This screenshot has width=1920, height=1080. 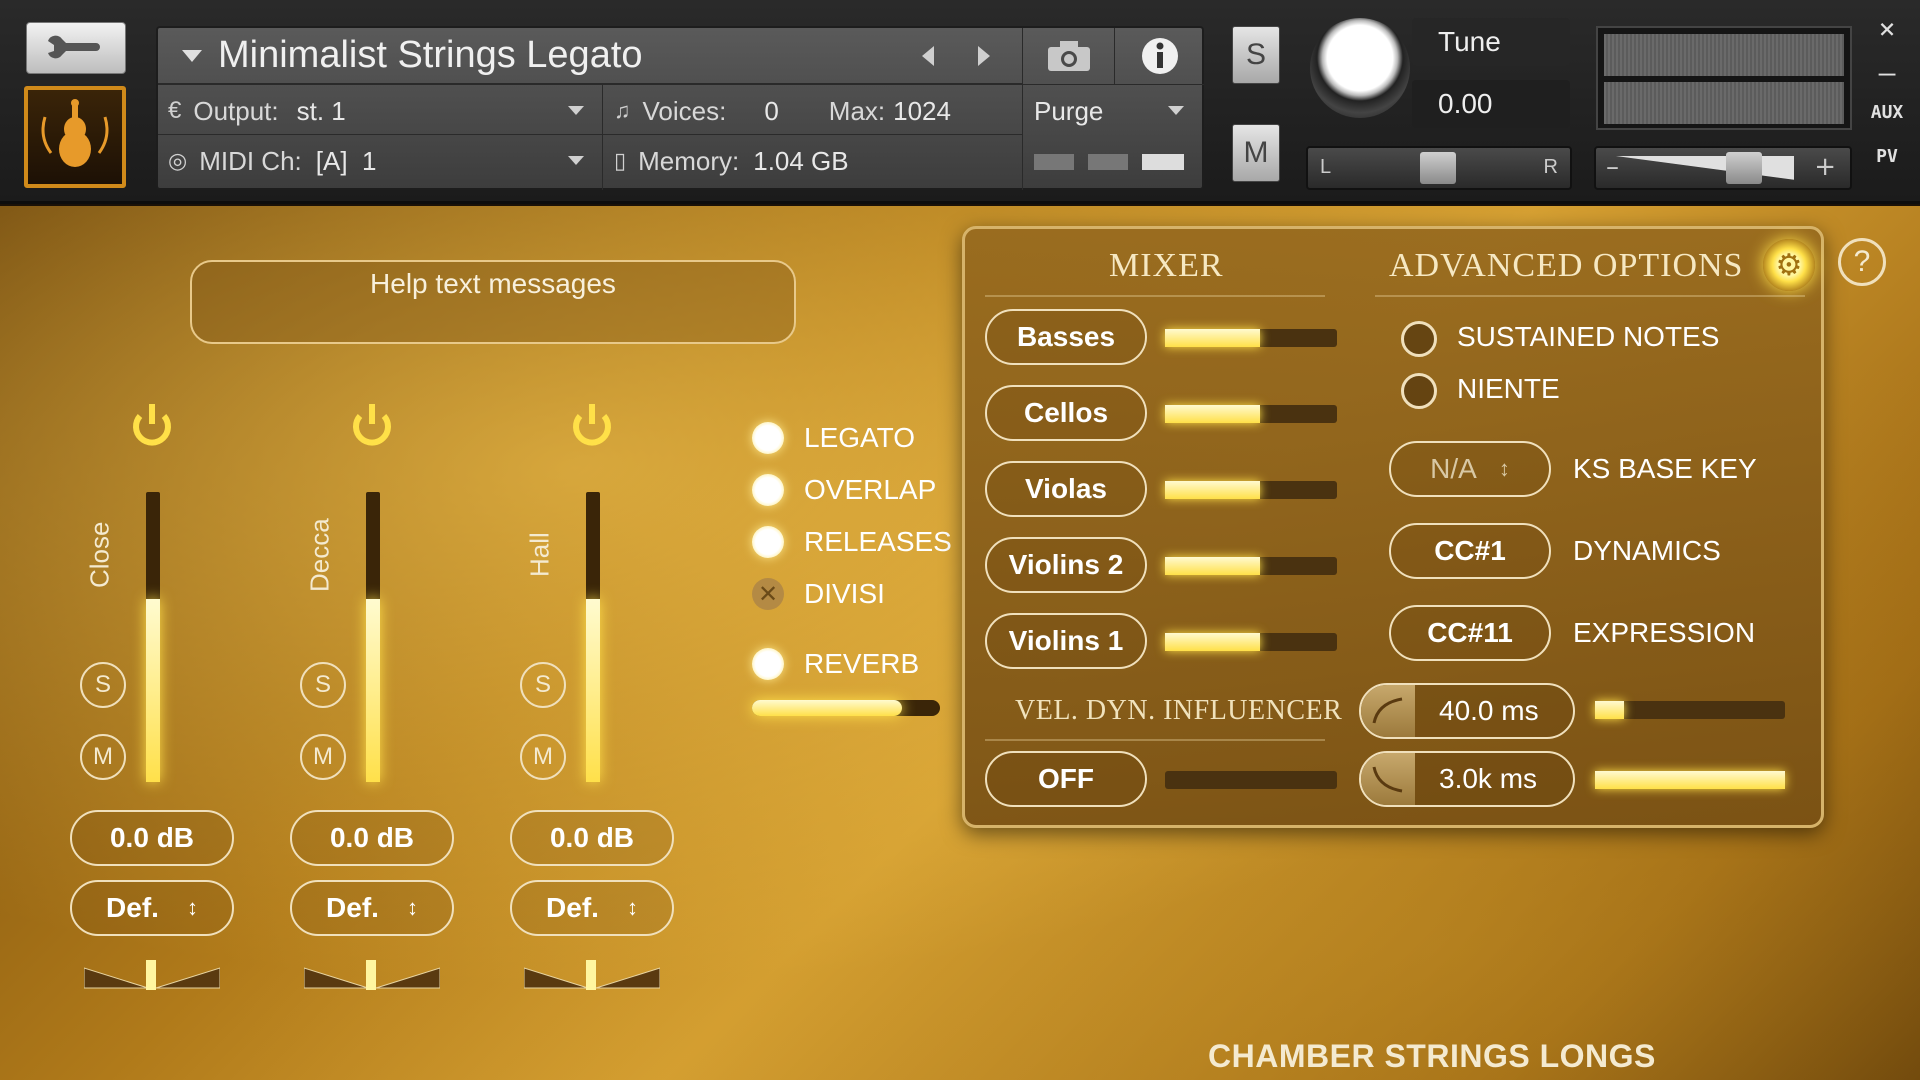 What do you see at coordinates (383, 111) in the screenshot?
I see `output-row: € Output: st. 1` at bounding box center [383, 111].